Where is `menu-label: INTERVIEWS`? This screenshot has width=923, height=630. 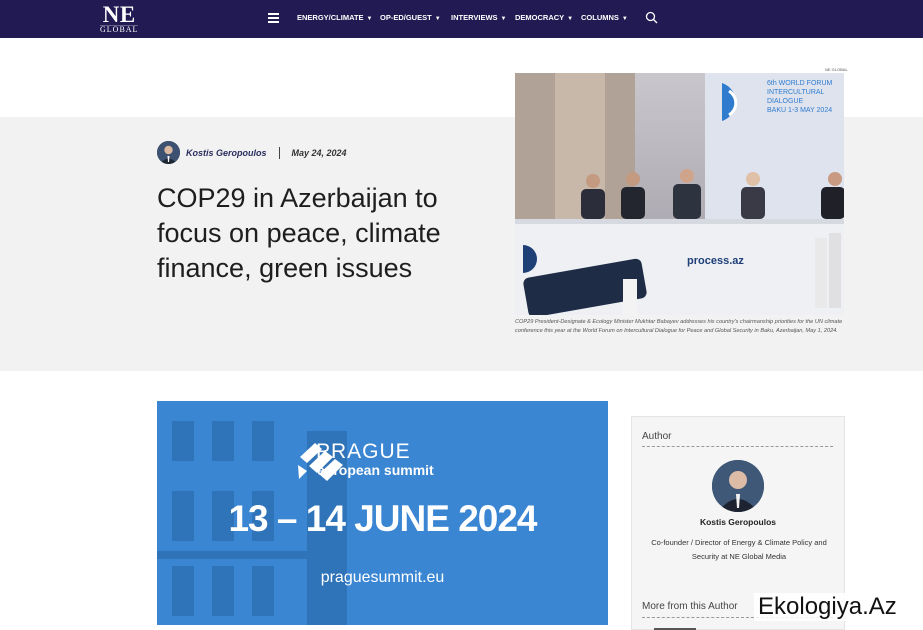
menu-label: INTERVIEWS is located at coordinates (474, 17).